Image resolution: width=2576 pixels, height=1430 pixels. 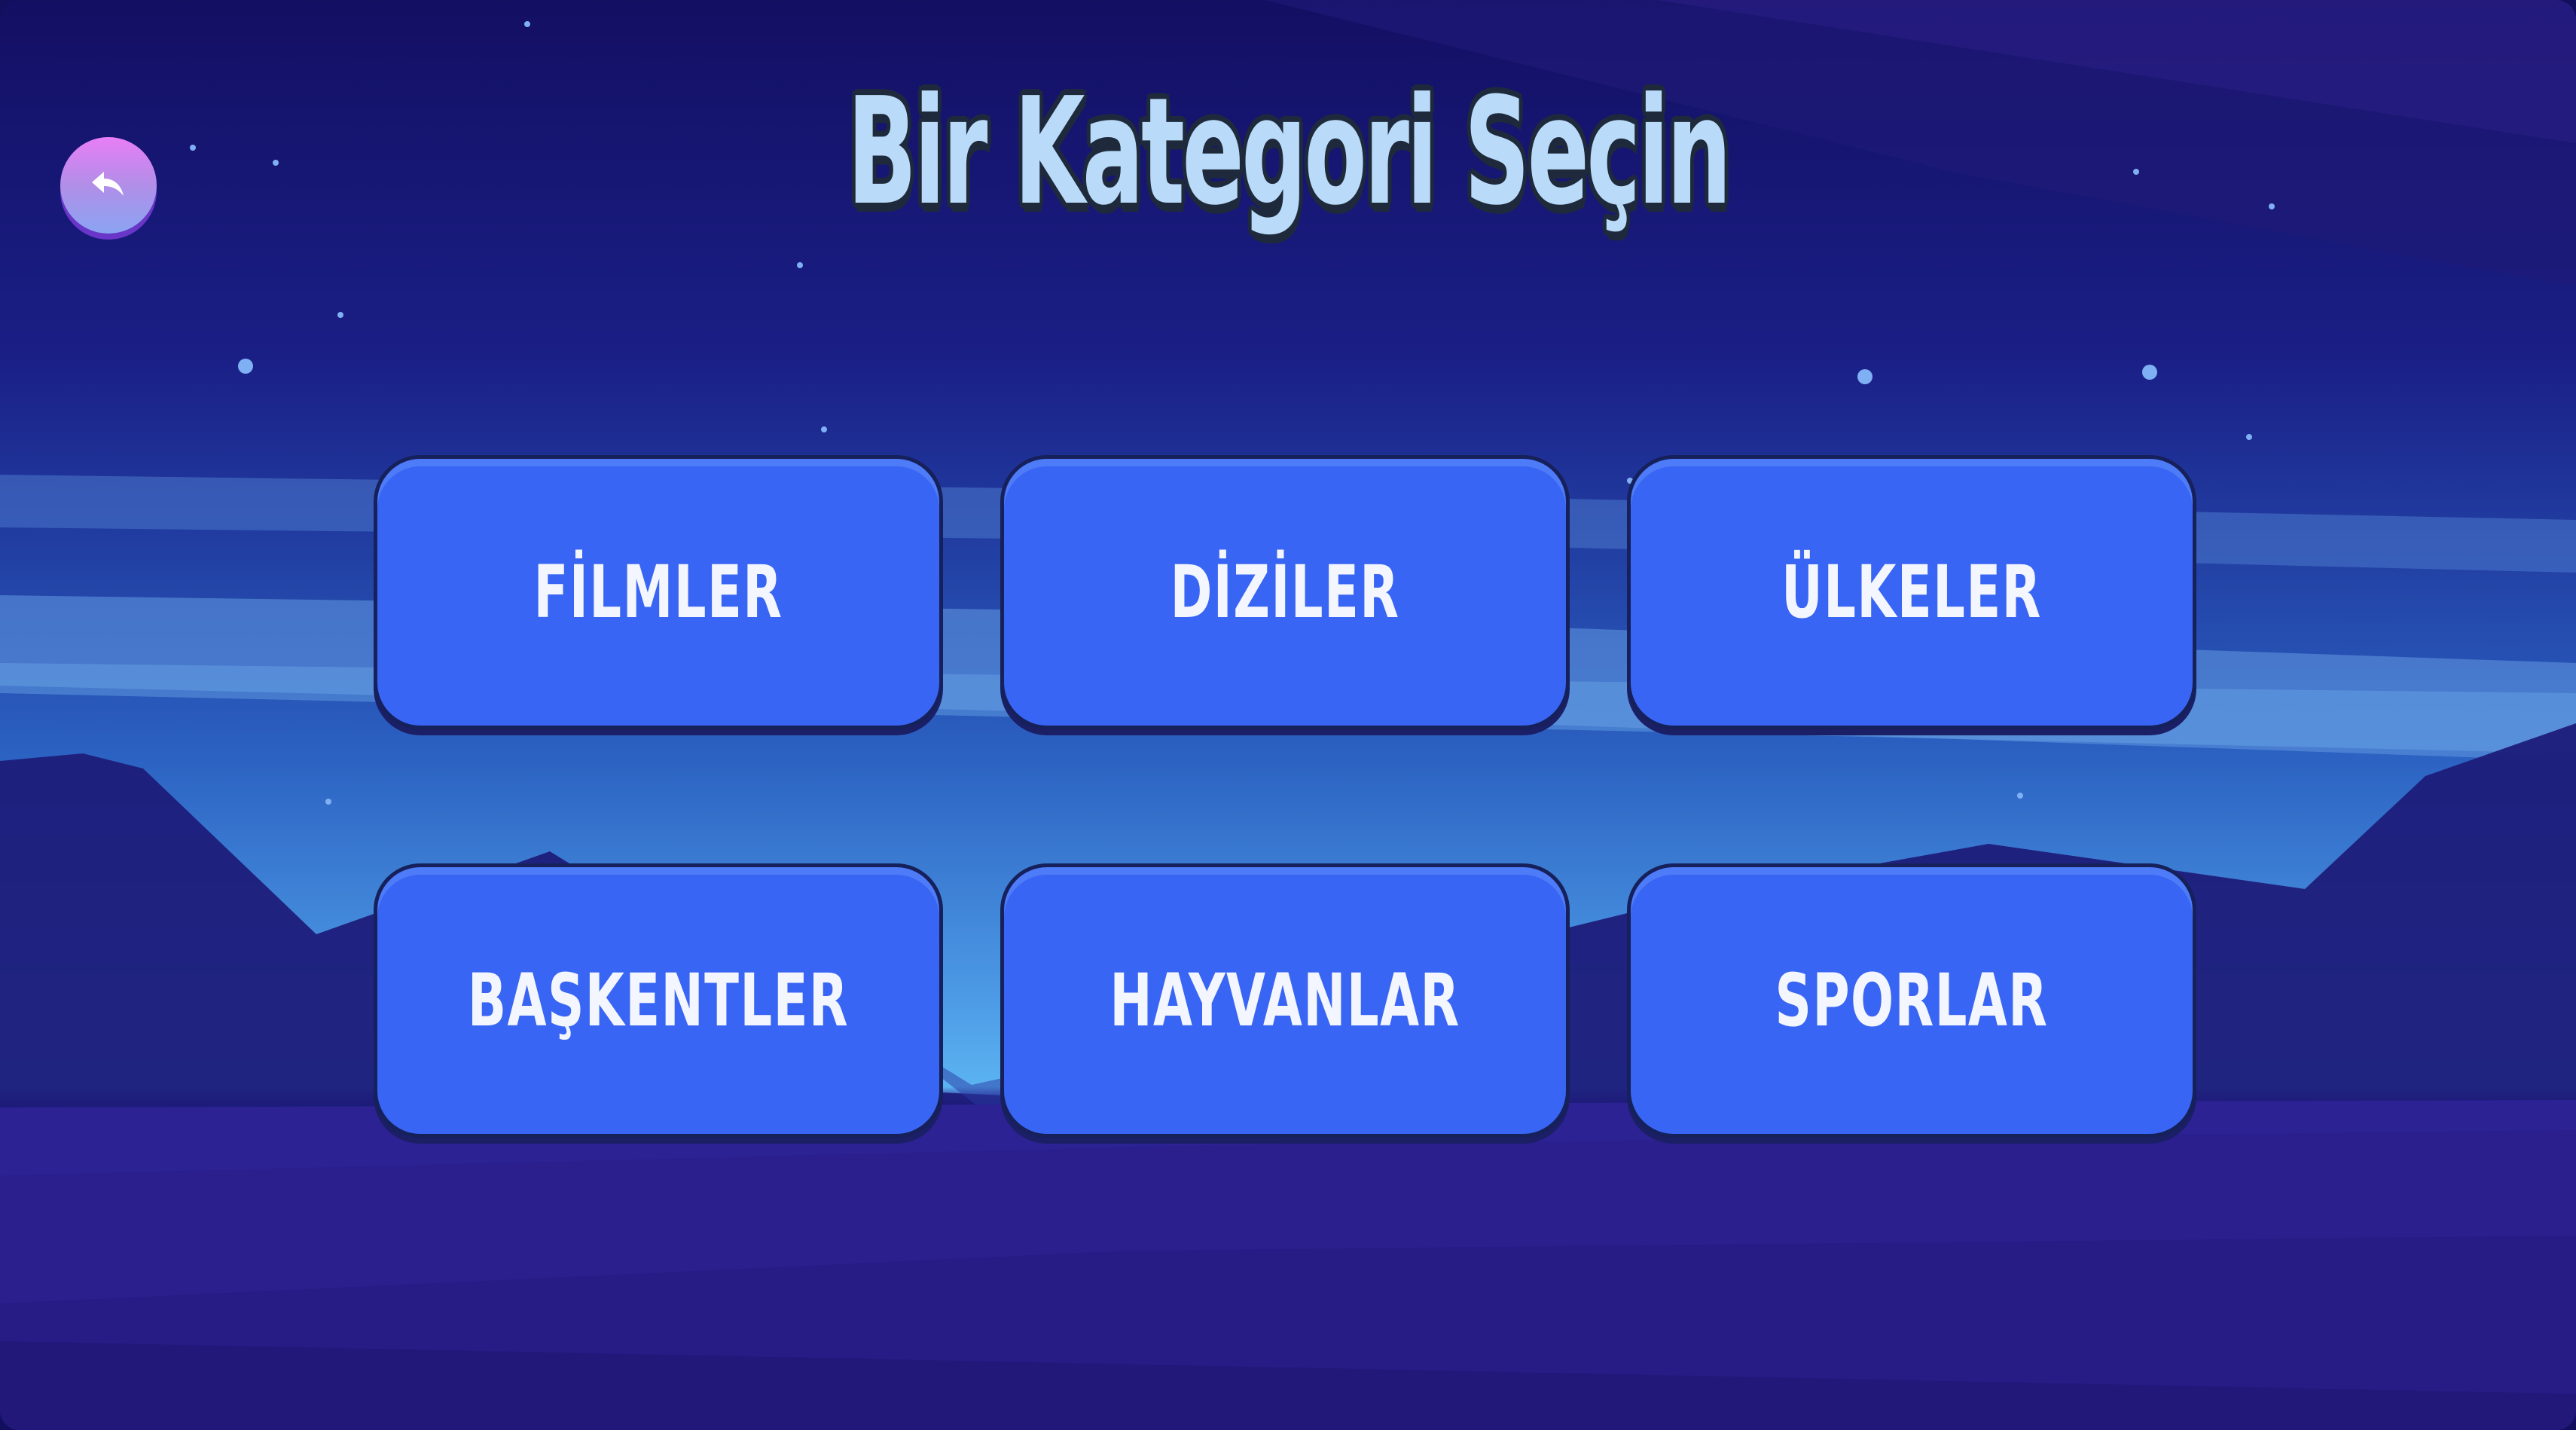 I want to click on category-button-sporlar: SPORLAR, so click(x=1912, y=1001).